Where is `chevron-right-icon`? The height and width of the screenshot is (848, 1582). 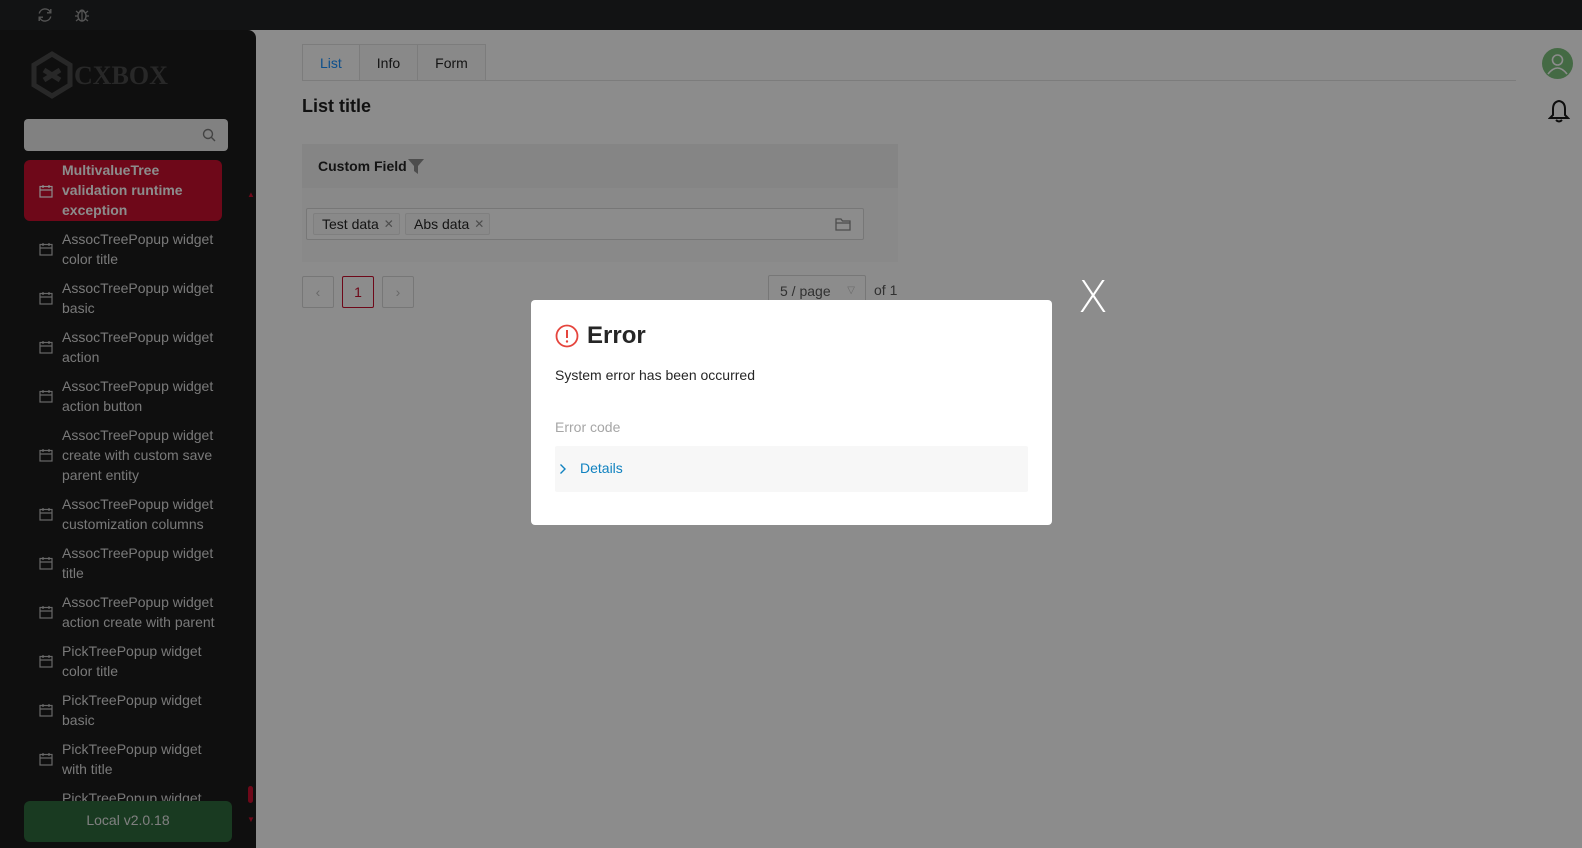
chevron-right-icon is located at coordinates (563, 469).